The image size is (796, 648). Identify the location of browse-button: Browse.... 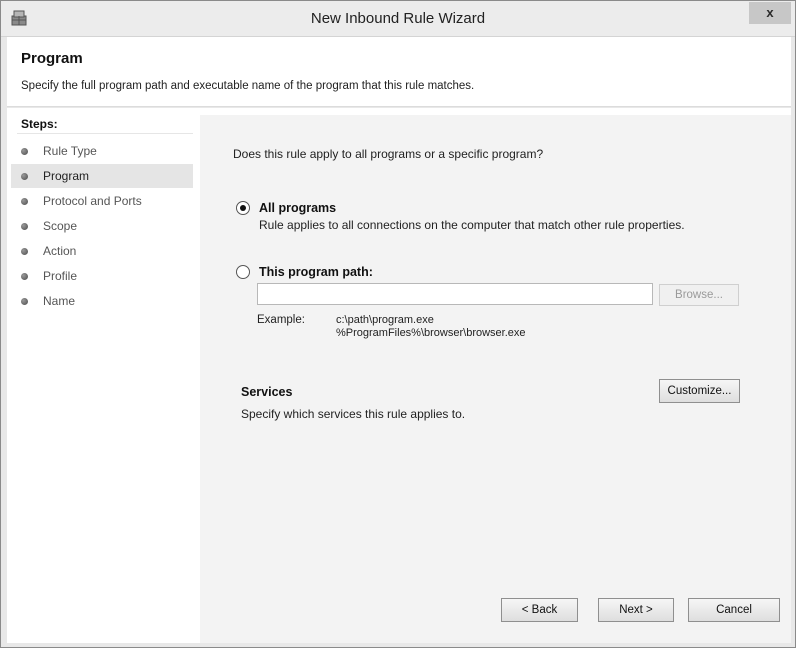
(699, 295).